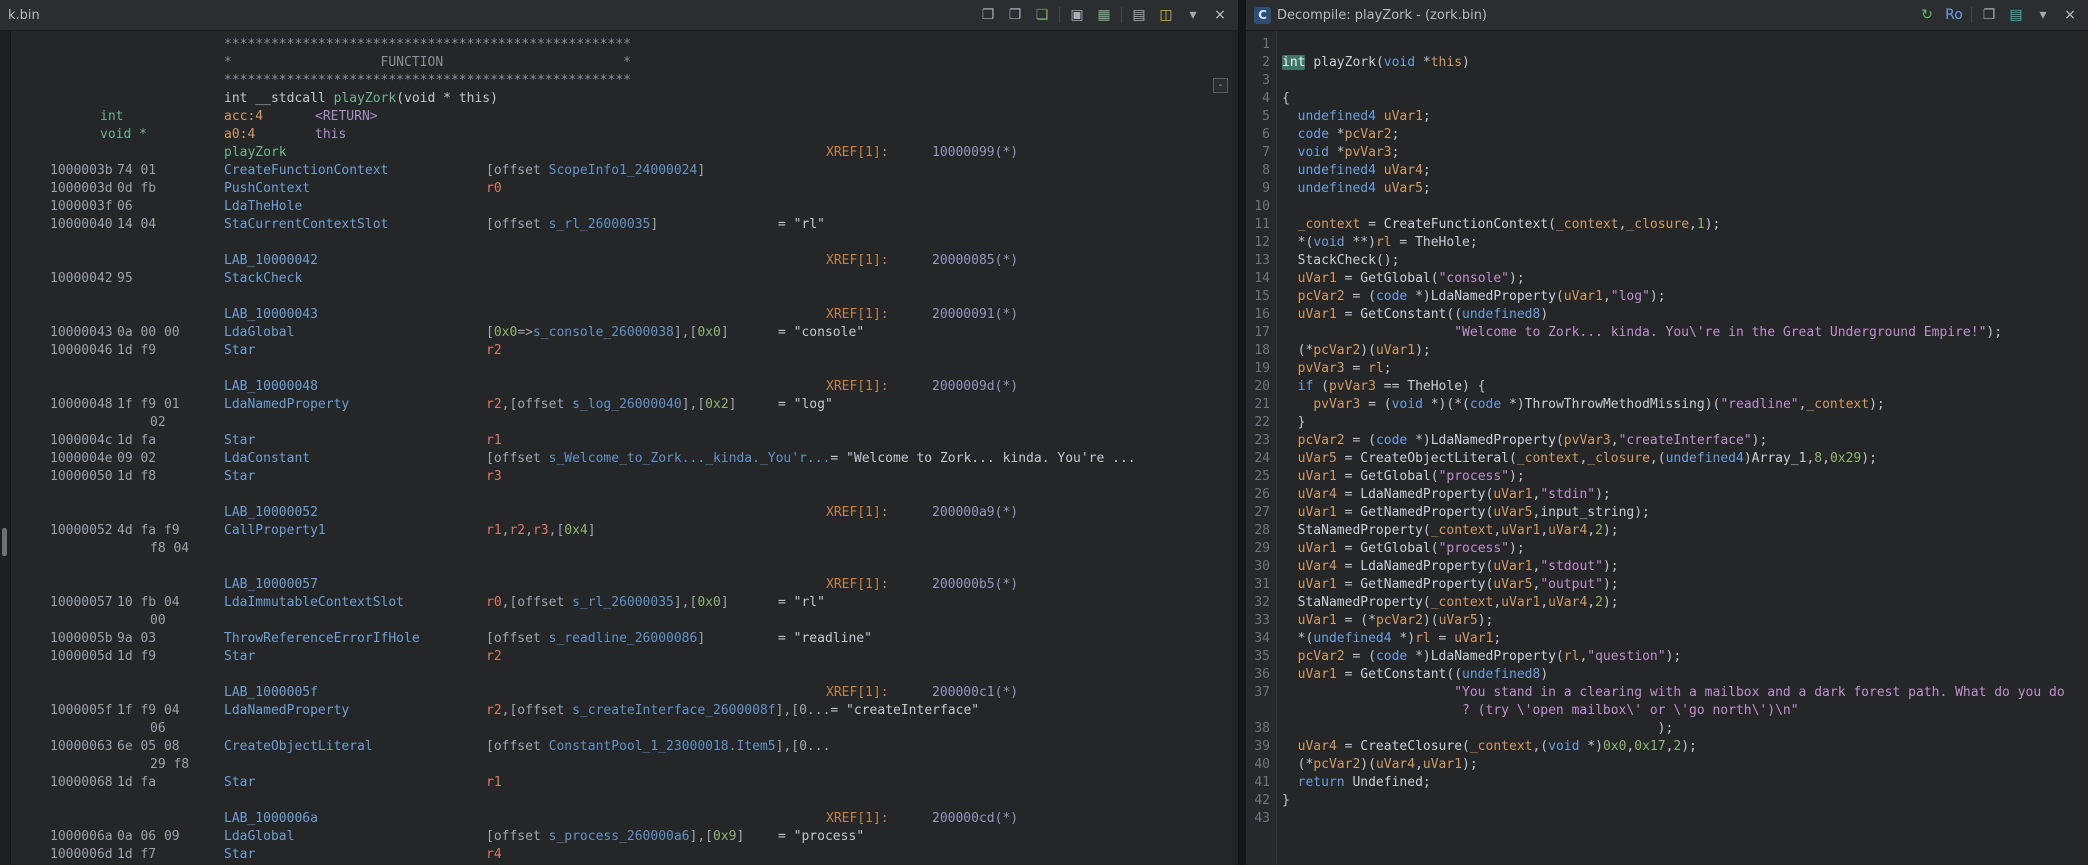 Image resolution: width=2088 pixels, height=865 pixels. What do you see at coordinates (1391, 656) in the screenshot?
I see `token: code` at bounding box center [1391, 656].